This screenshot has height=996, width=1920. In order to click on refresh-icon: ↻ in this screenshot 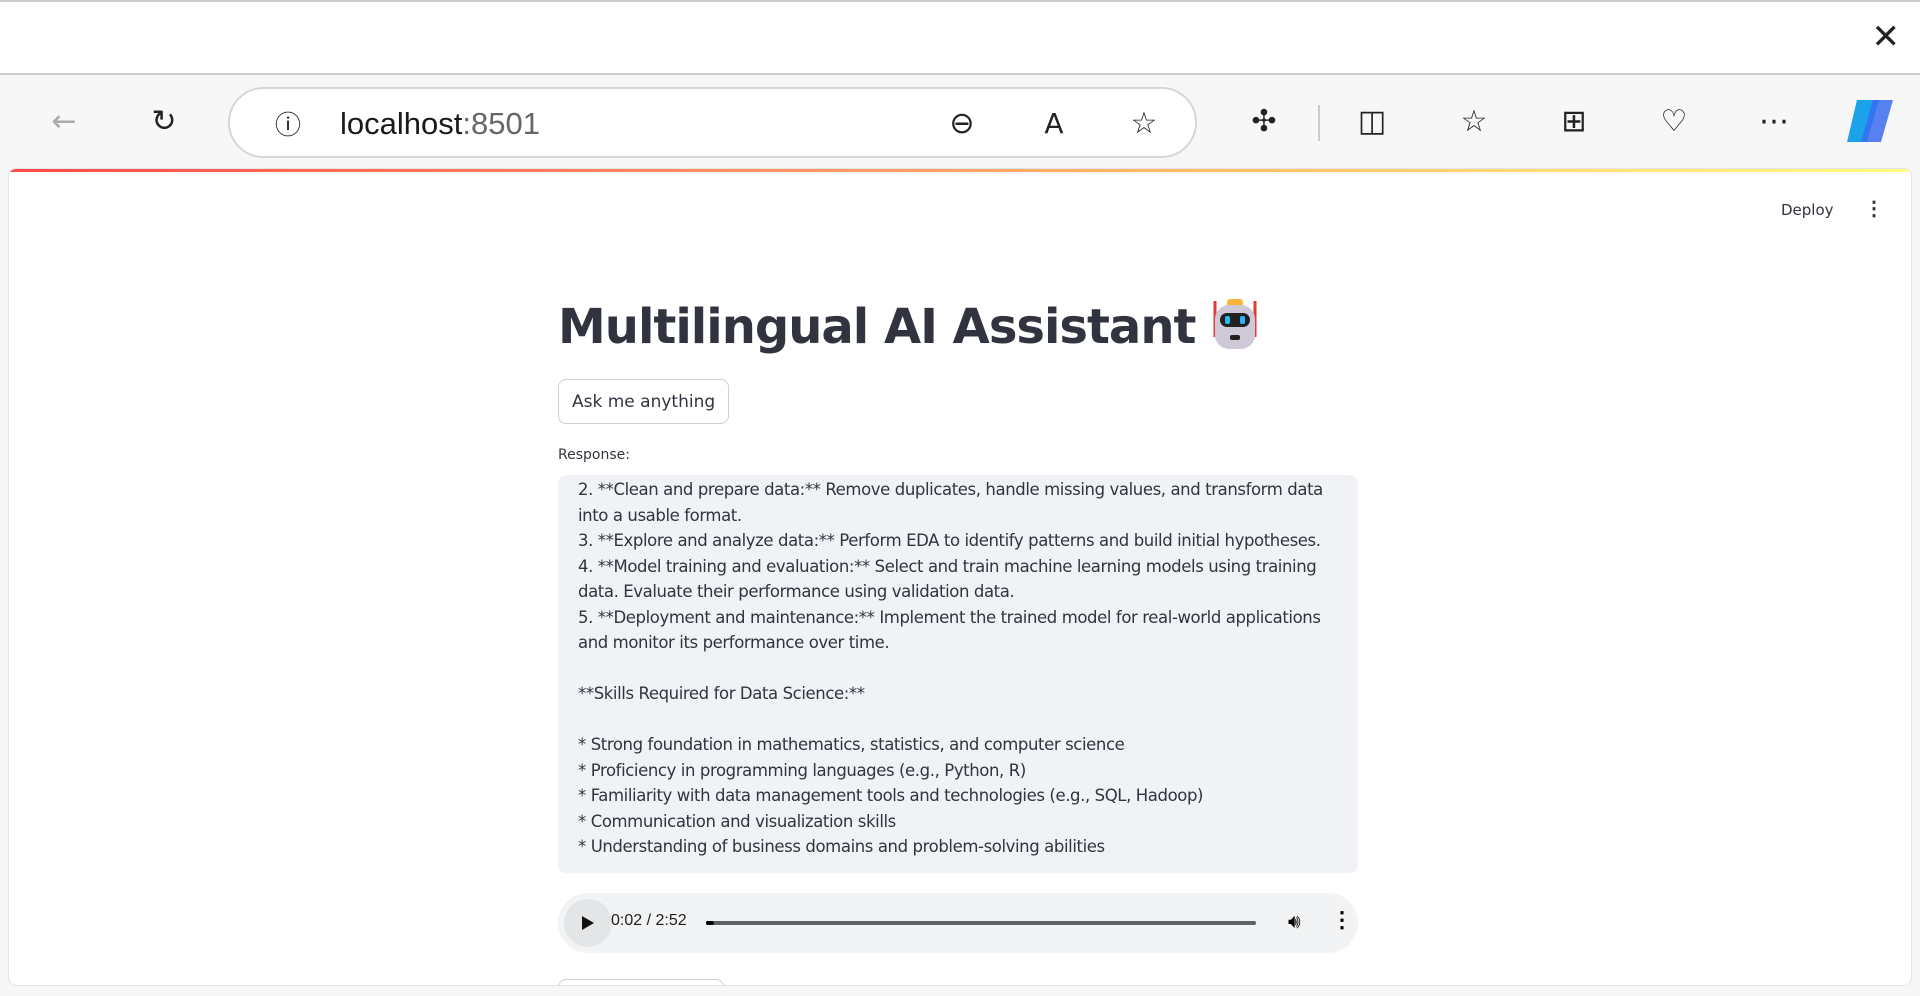, I will do `click(164, 121)`.